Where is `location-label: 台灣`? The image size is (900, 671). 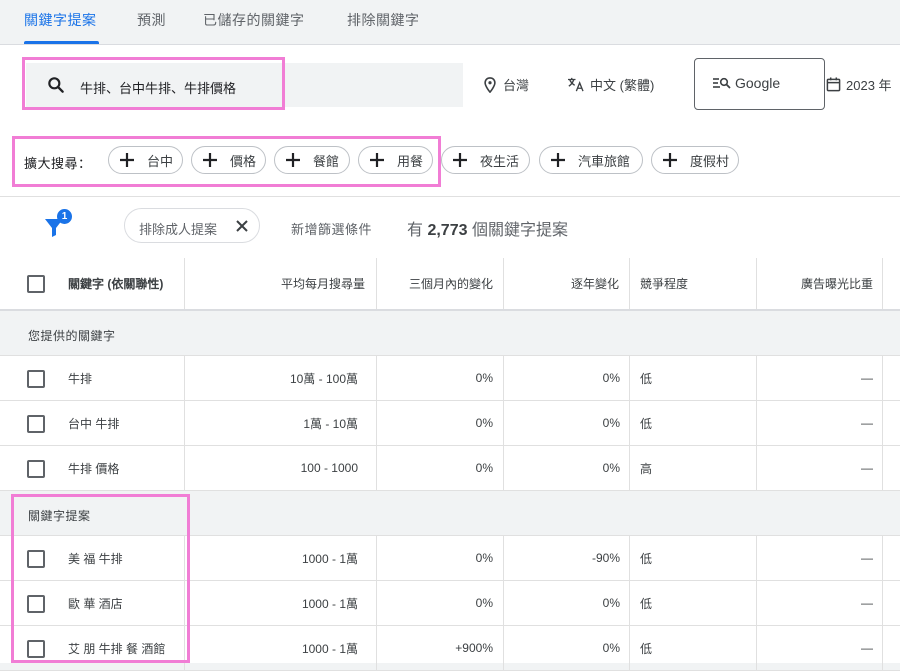
location-label: 台灣 is located at coordinates (516, 85).